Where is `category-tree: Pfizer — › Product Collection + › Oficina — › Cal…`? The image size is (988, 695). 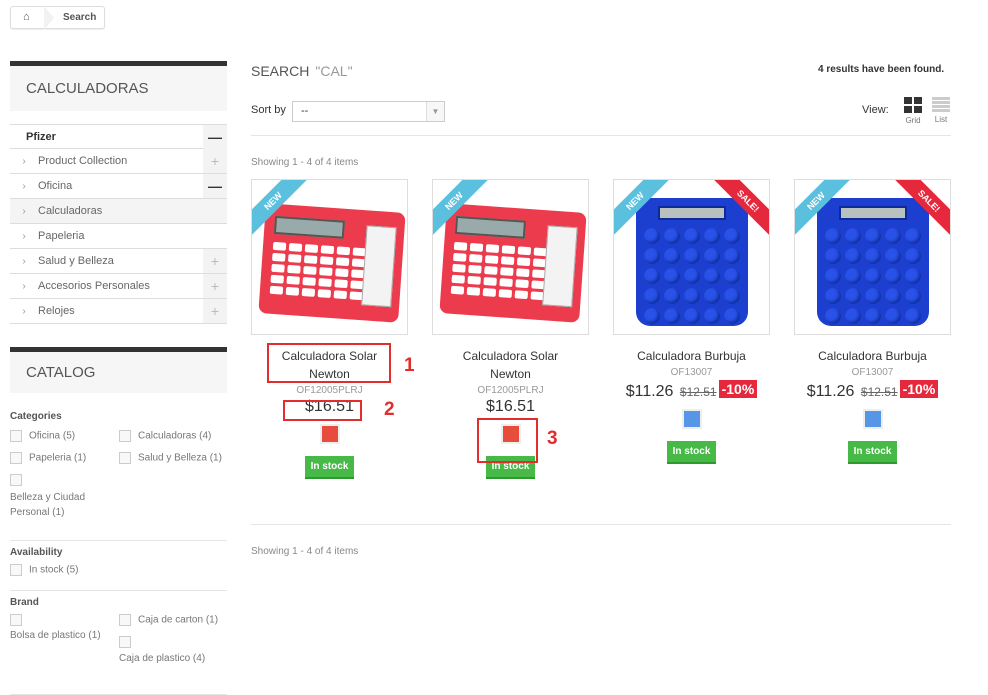 category-tree: Pfizer — › Product Collection + › Oficina — › Cal… is located at coordinates (118, 224).